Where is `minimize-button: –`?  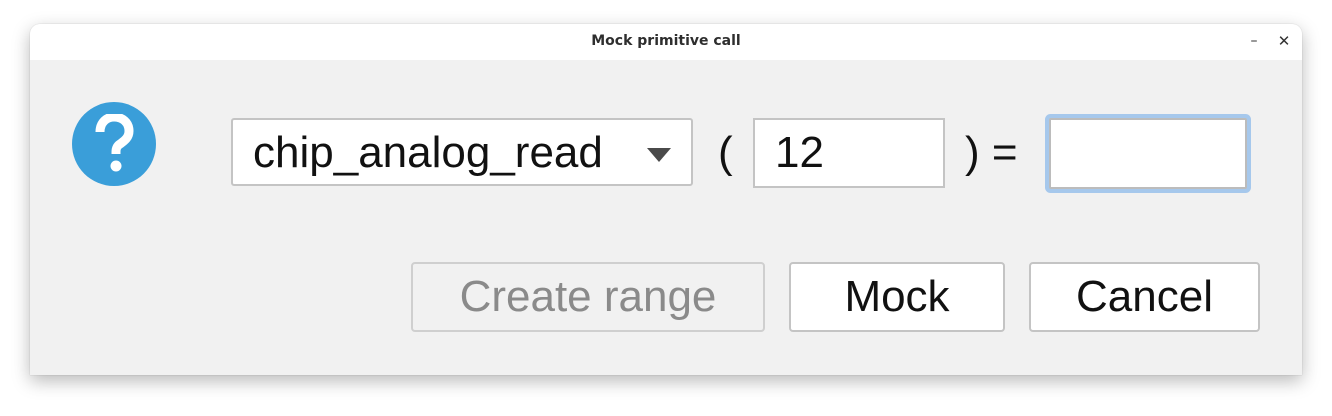 minimize-button: – is located at coordinates (1254, 41).